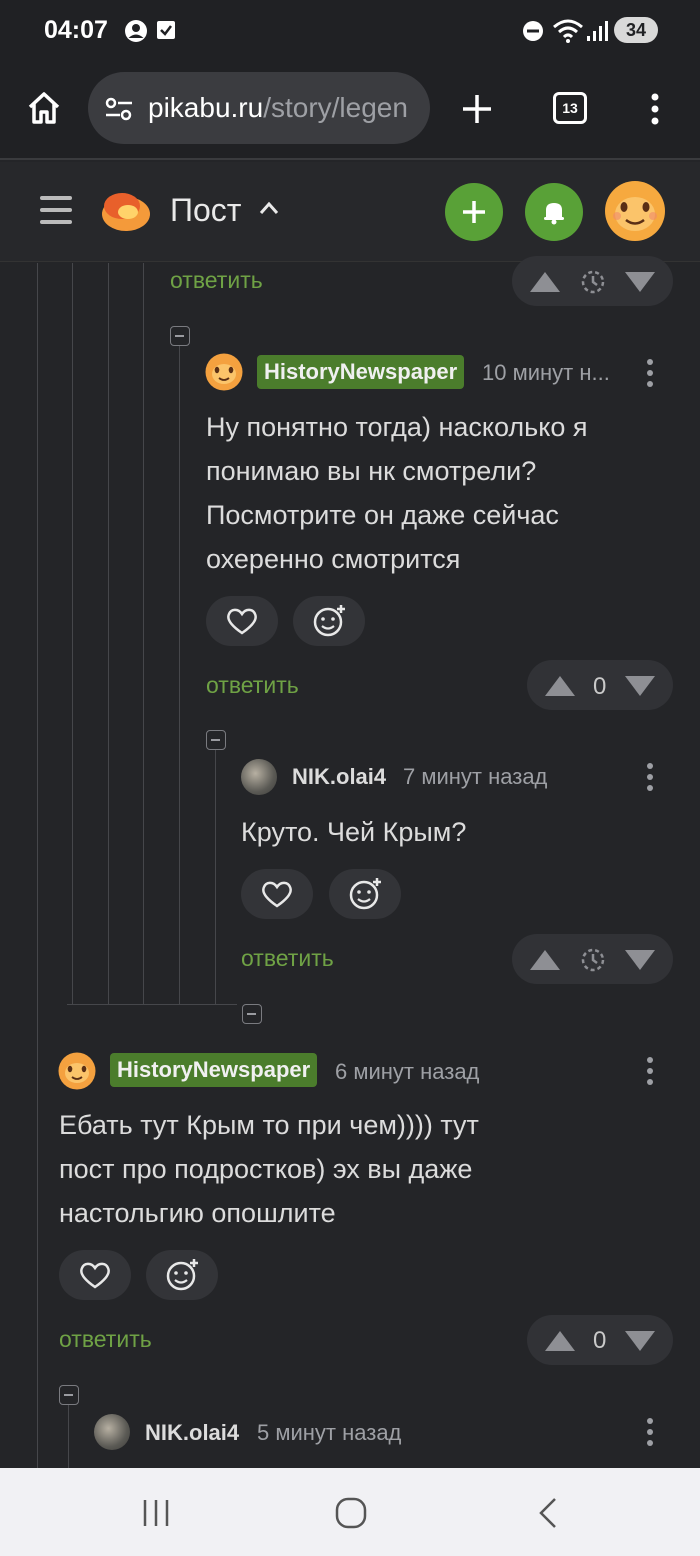 The width and height of the screenshot is (700, 1556). What do you see at coordinates (597, 31) in the screenshot?
I see `signal-icon` at bounding box center [597, 31].